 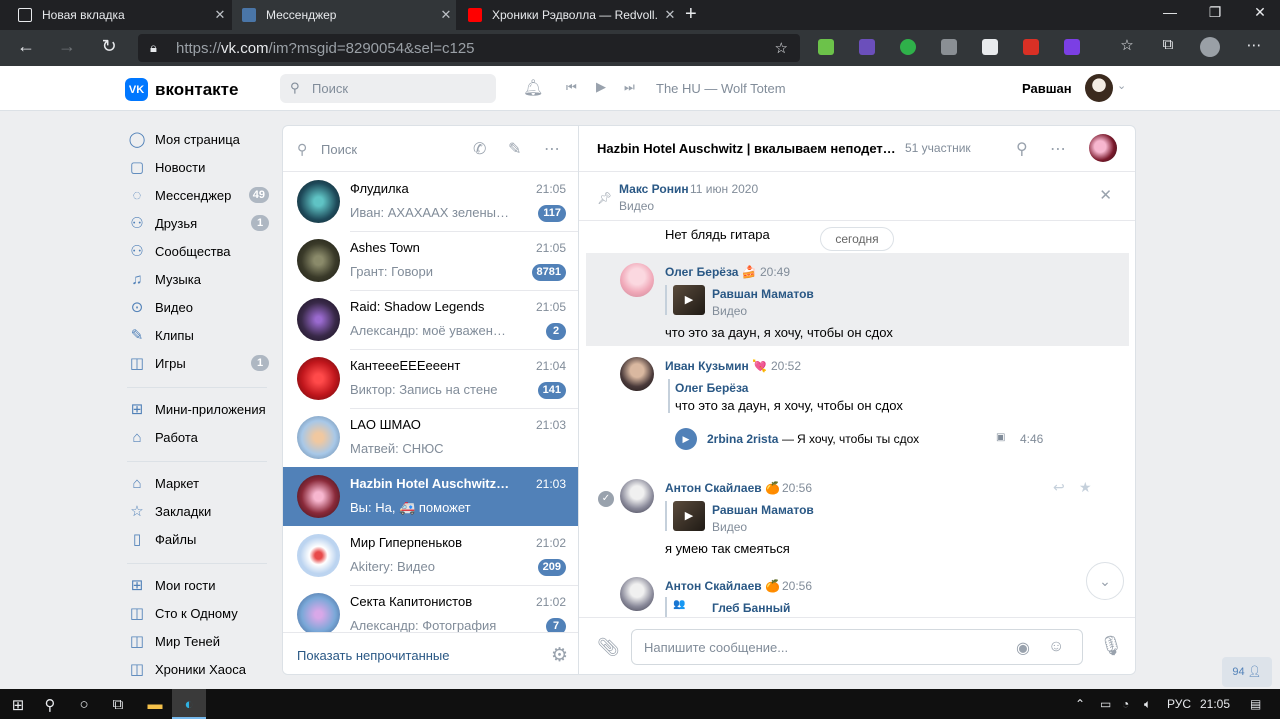 I want to click on reply-arrow-icon: ↩, so click(x=1059, y=487).